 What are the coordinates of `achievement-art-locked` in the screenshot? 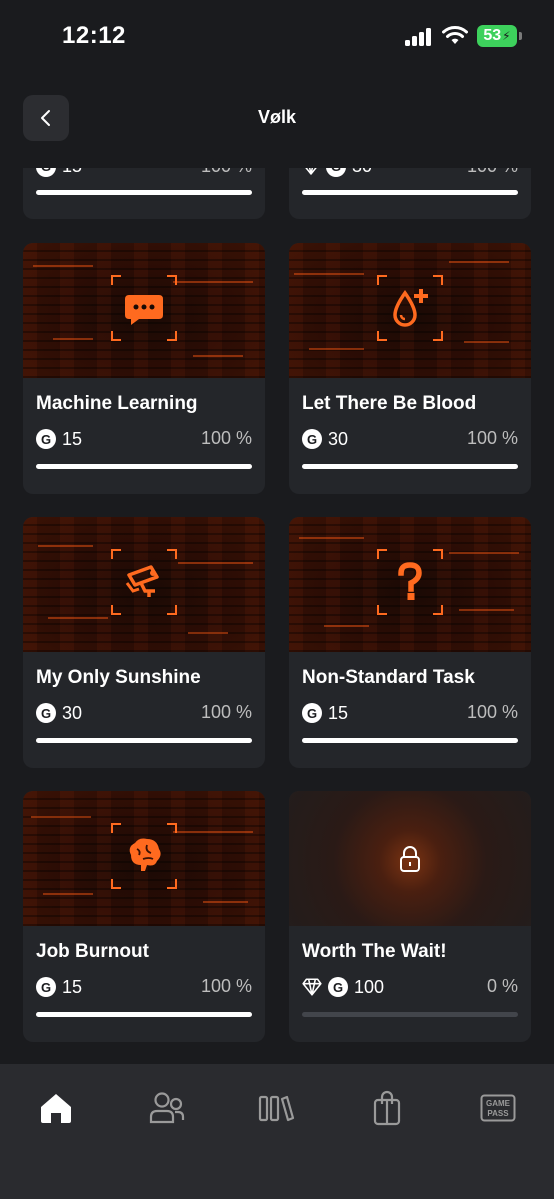 It's located at (410, 858).